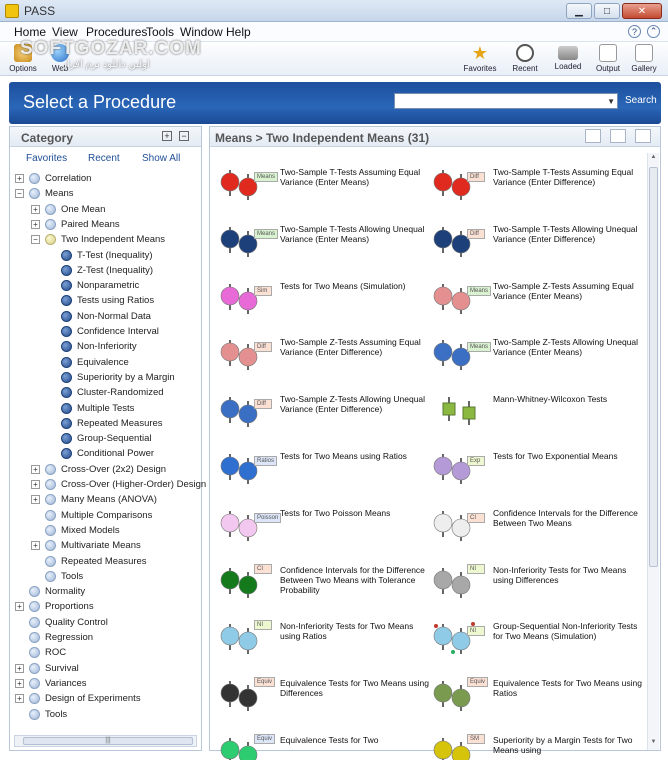 This screenshot has height=760, width=668. I want to click on tree-item: + One Mean, so click(68, 209).